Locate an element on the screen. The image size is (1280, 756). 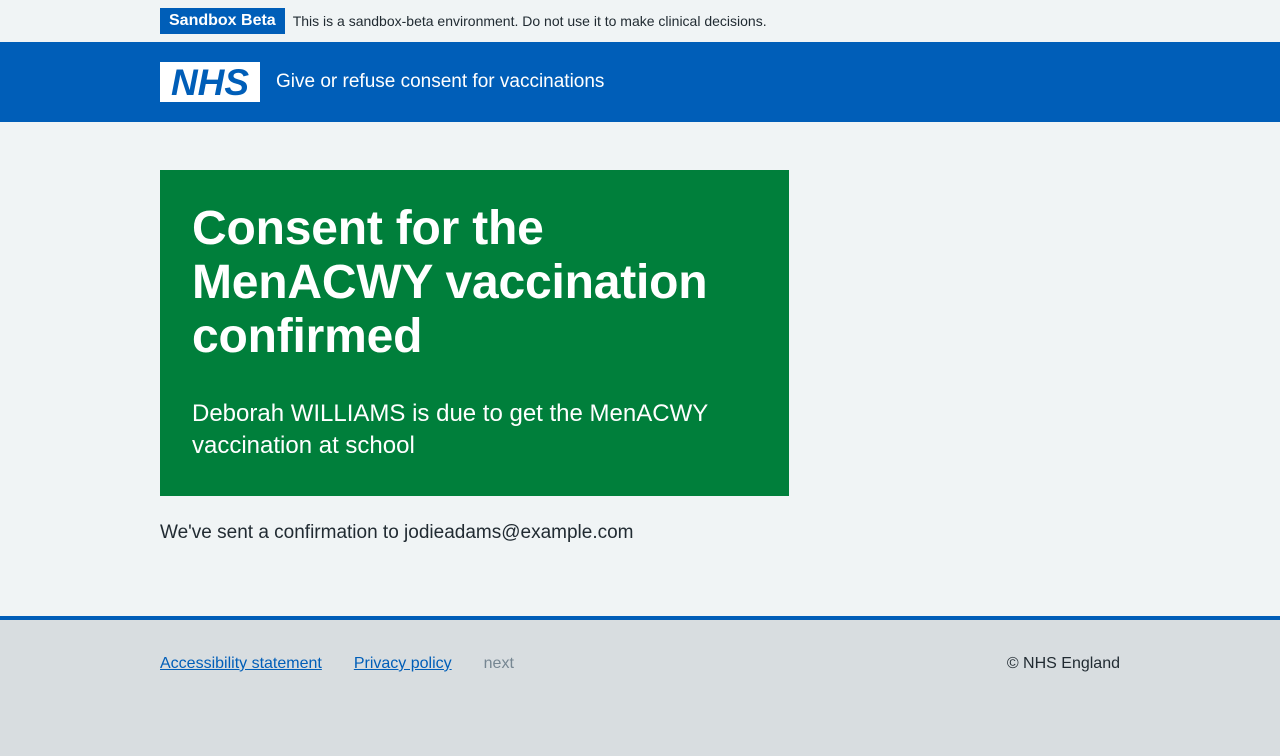
nhs-logo-text: NHS is located at coordinates (210, 82).